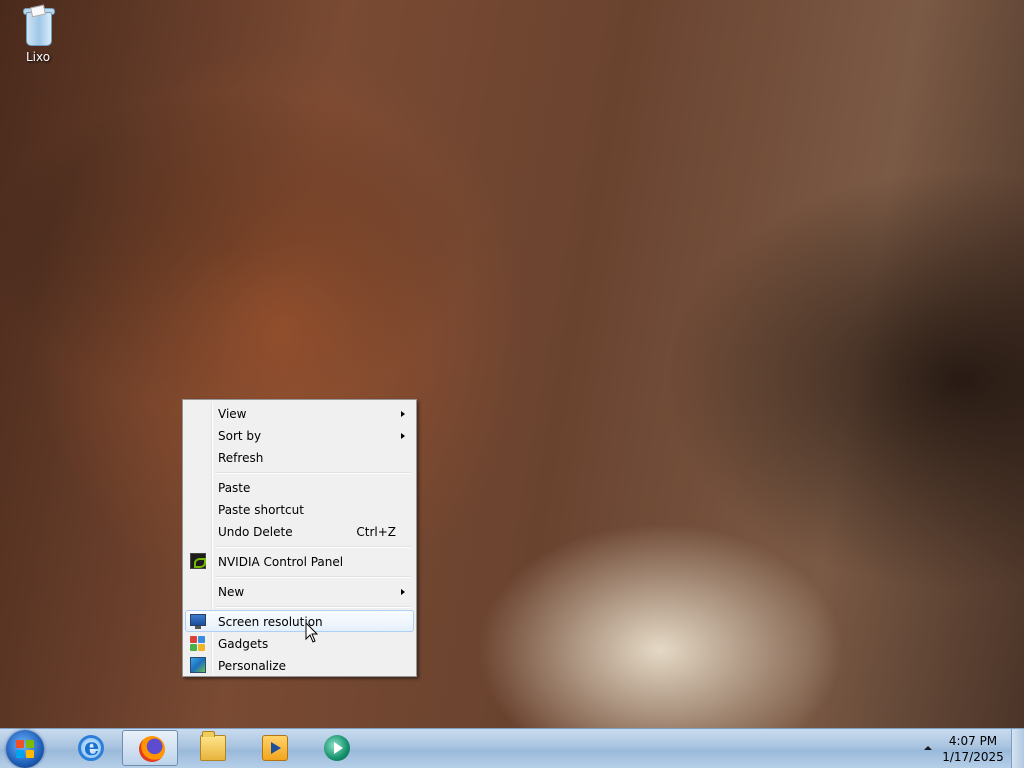 This screenshot has height=768, width=1024. Describe the element at coordinates (376, 532) in the screenshot. I see `menu-item-shortcut: Ctrl+Z` at that location.